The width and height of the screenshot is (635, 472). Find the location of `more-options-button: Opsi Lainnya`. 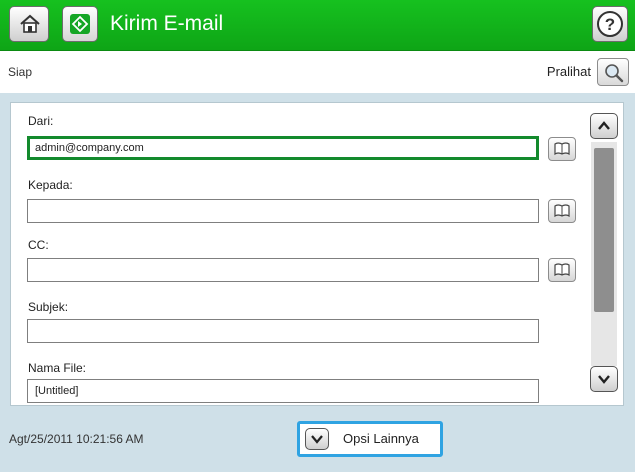

more-options-button: Opsi Lainnya is located at coordinates (370, 439).